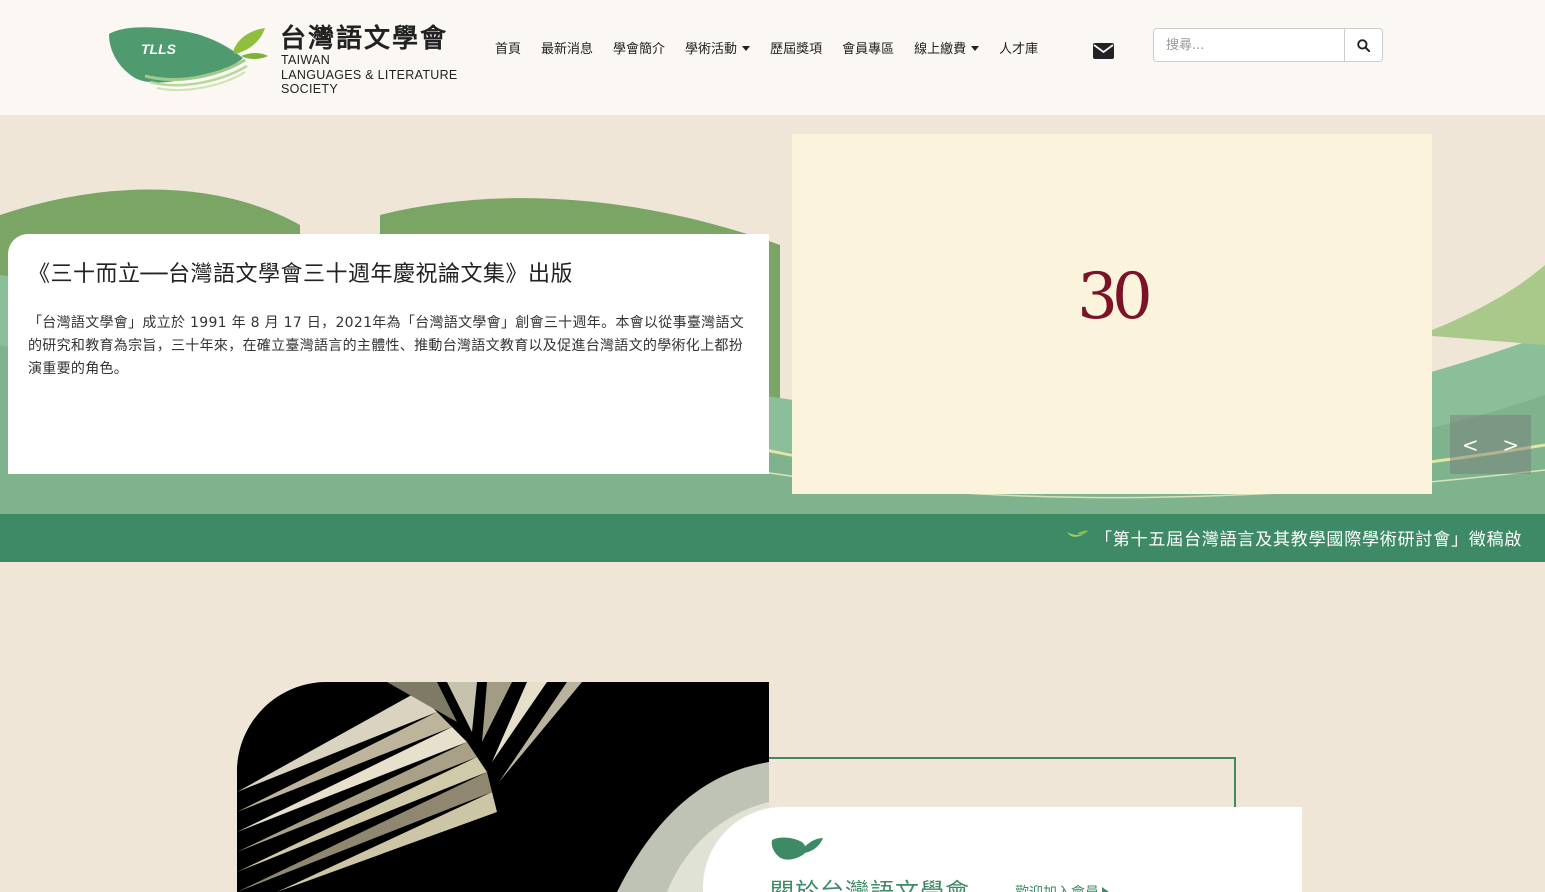 The image size is (1545, 892). I want to click on nav-item-home: 首頁, so click(508, 47).